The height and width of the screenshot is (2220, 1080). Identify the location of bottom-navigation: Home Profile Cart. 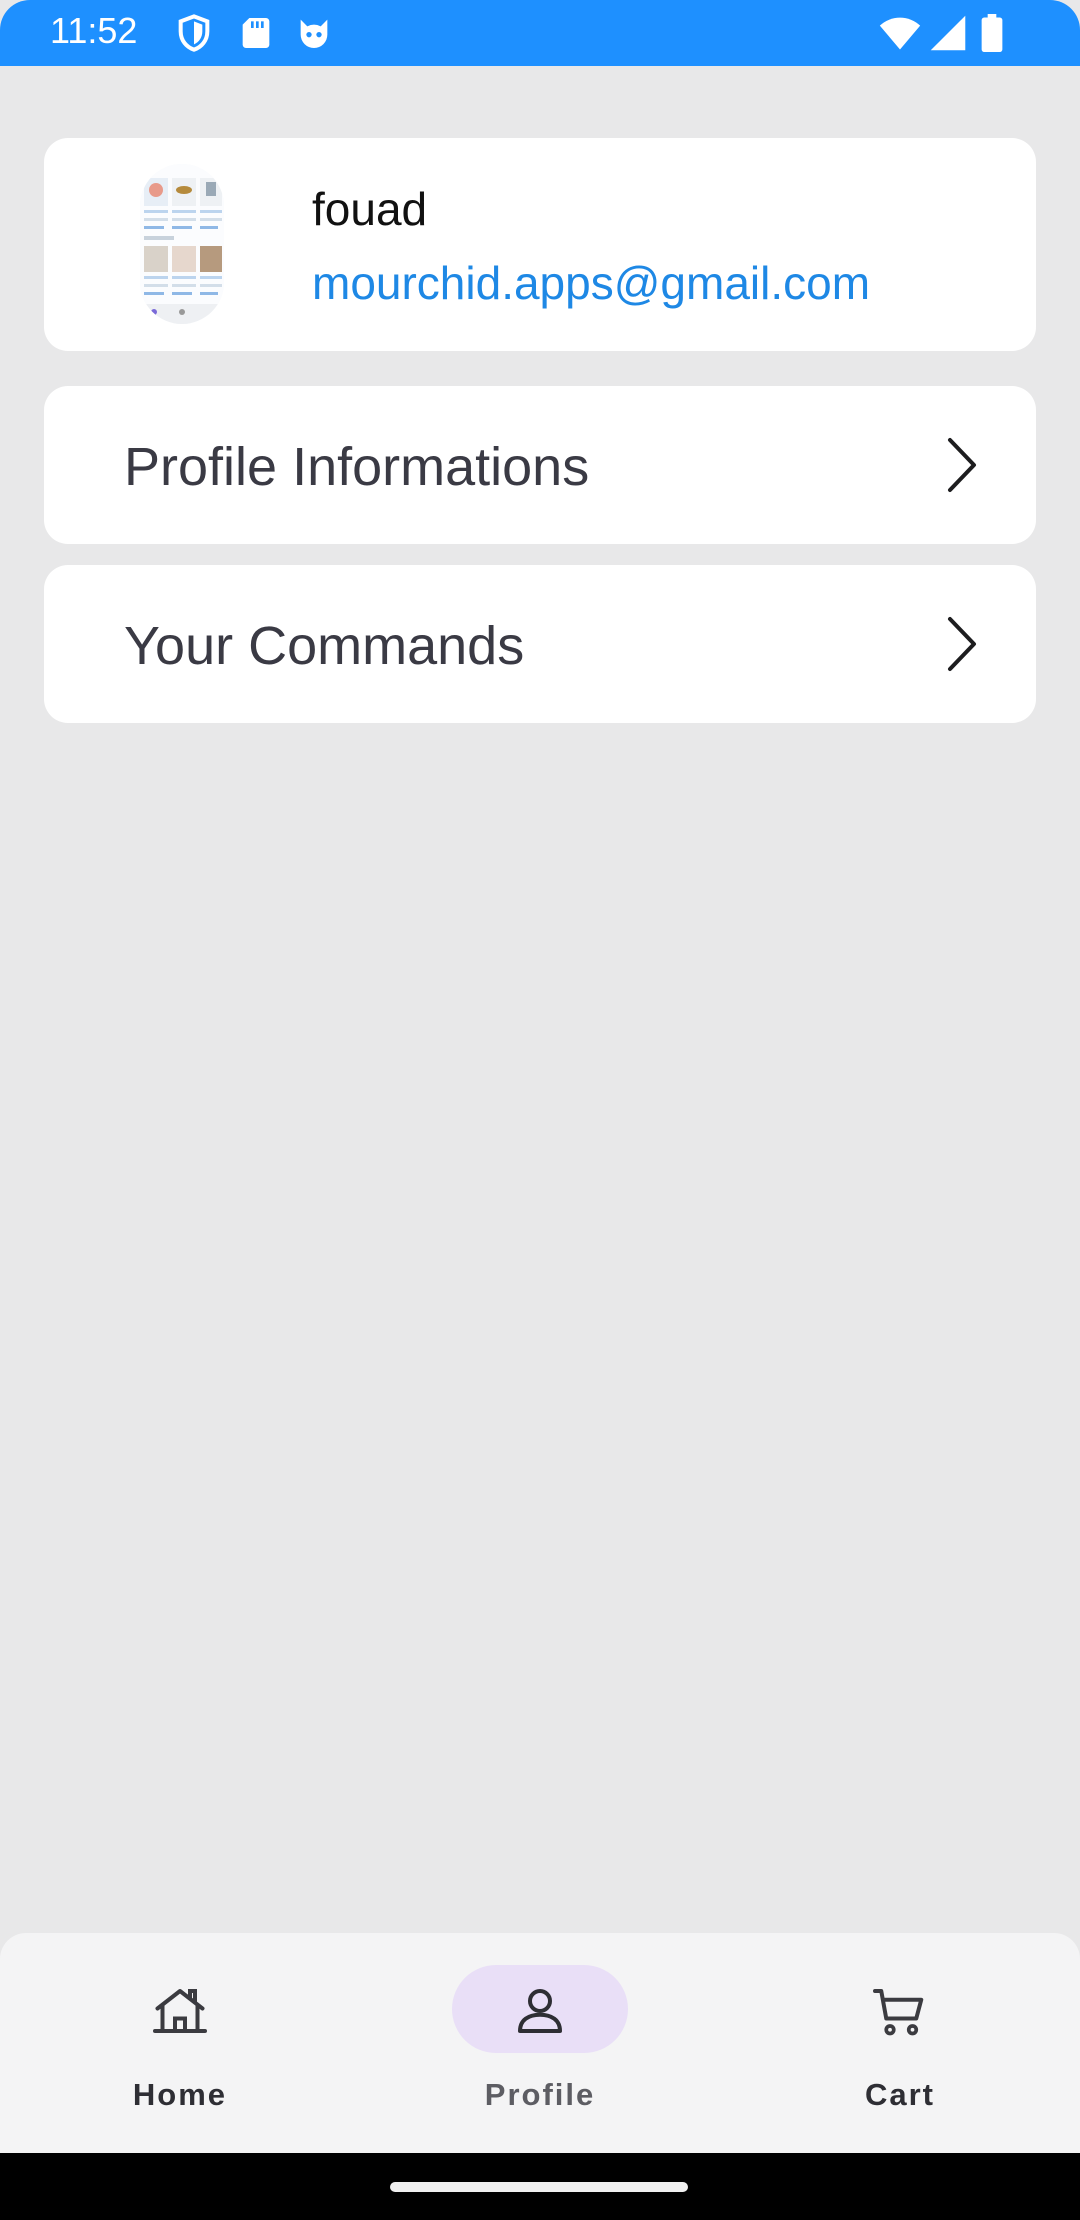
(540, 2043).